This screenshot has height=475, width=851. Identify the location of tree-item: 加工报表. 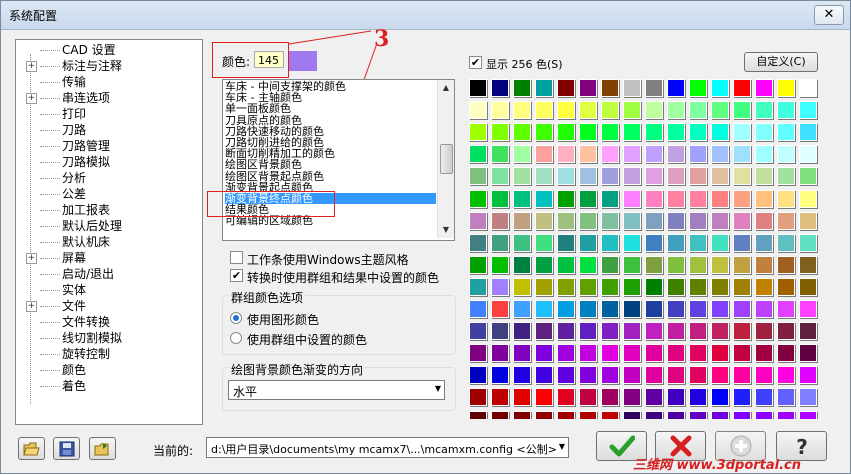
(106, 210).